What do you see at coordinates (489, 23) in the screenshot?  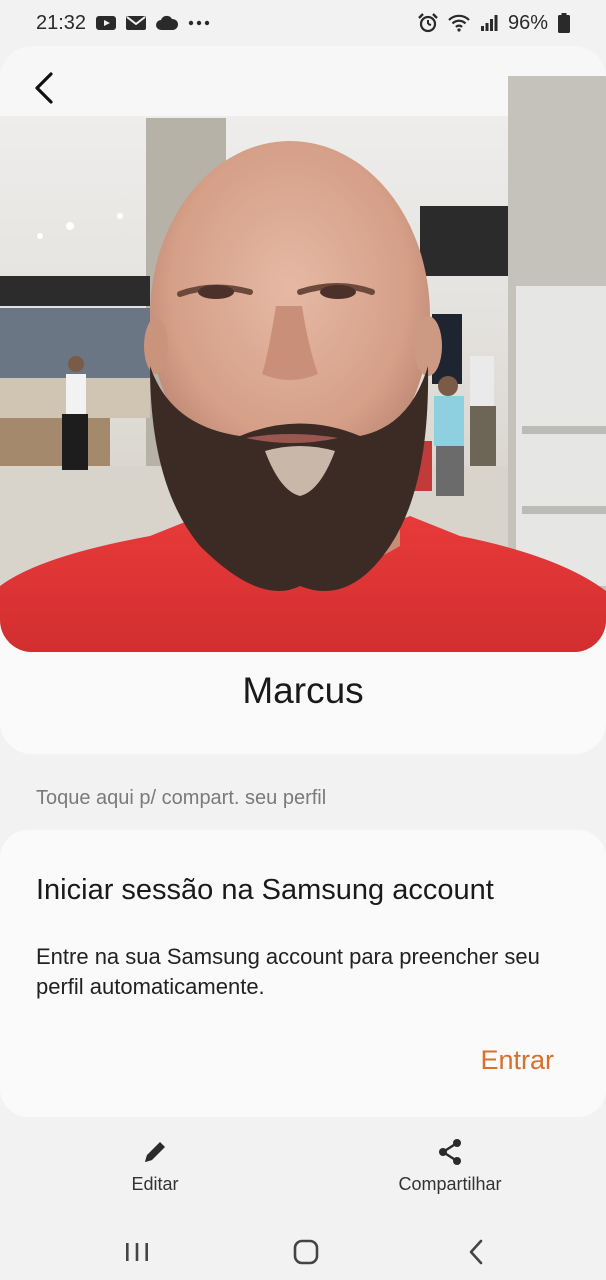 I see `signal-icon` at bounding box center [489, 23].